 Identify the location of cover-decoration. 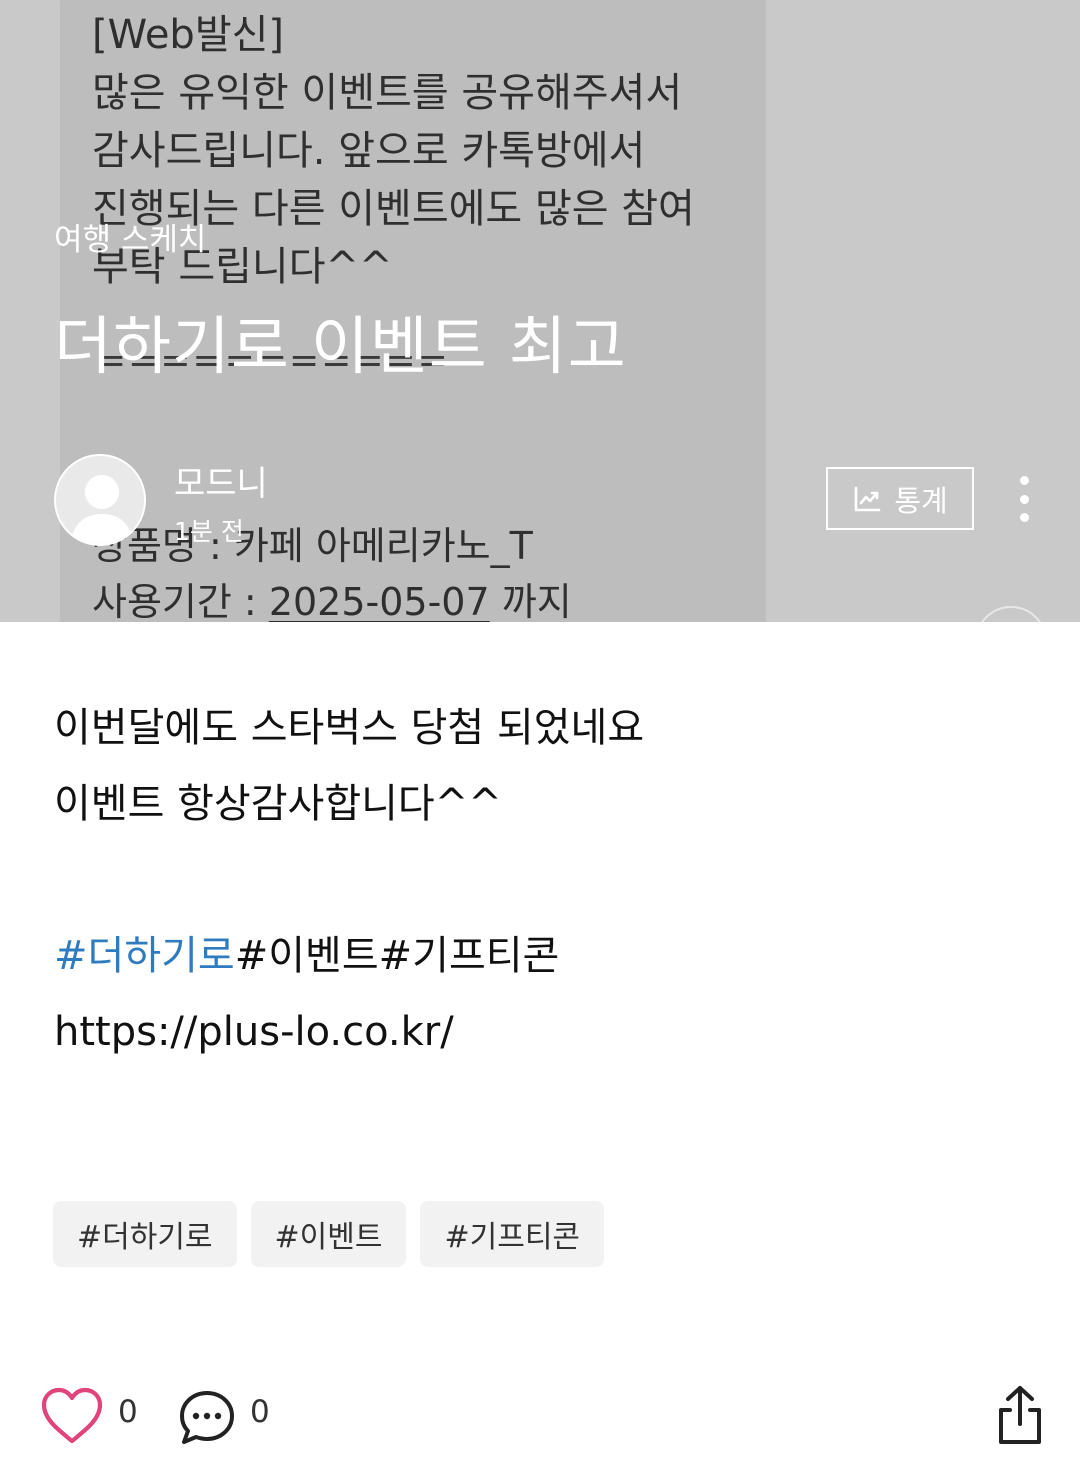
(1011, 614).